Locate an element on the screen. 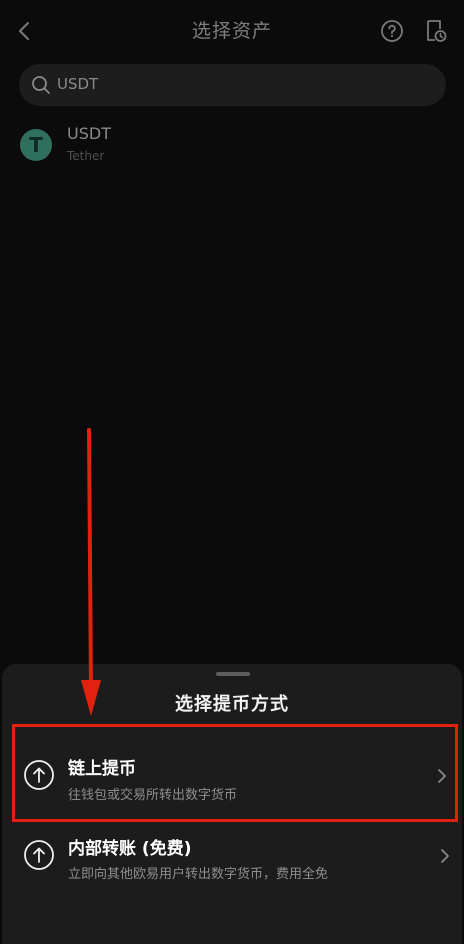 The image size is (464, 944). asset-name: USDT is located at coordinates (89, 133).